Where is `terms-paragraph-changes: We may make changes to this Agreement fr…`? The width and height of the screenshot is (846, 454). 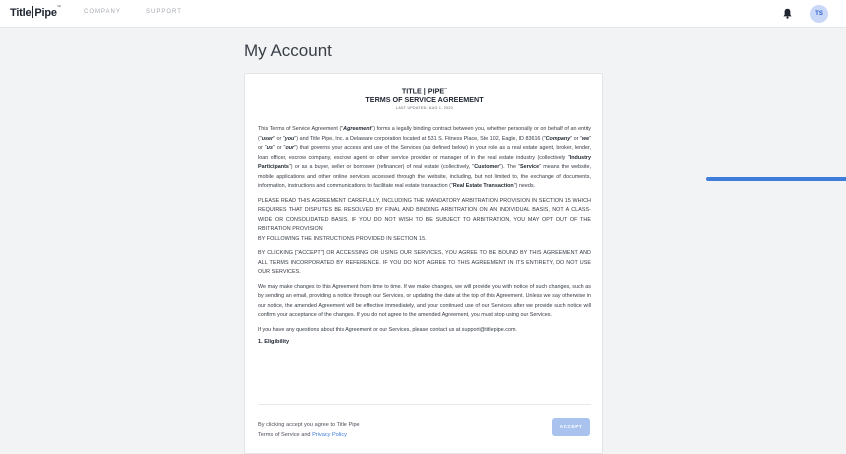 terms-paragraph-changes: We may make changes to this Agreement fr… is located at coordinates (424, 301).